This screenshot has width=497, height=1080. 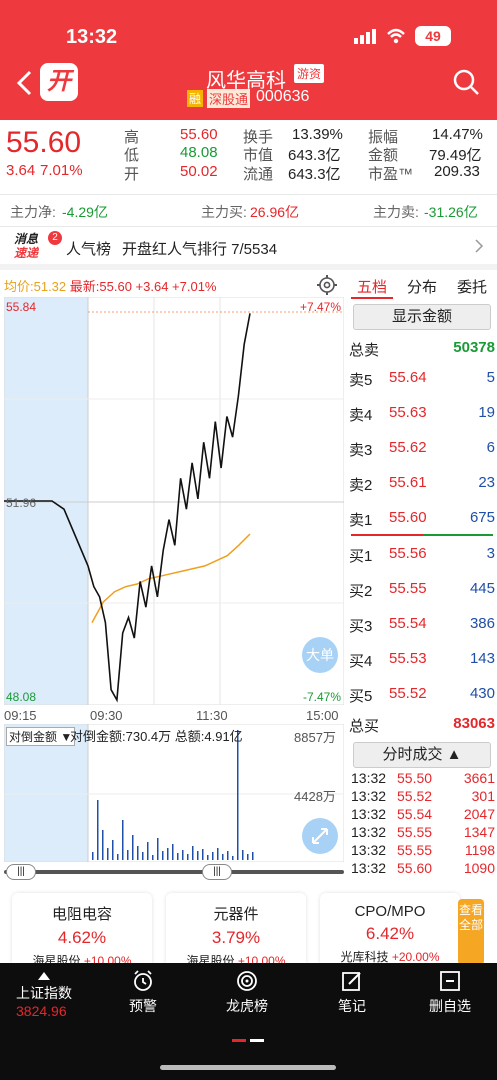 What do you see at coordinates (364, 726) in the screenshot?
I see `total-buy-label: 总买` at bounding box center [364, 726].